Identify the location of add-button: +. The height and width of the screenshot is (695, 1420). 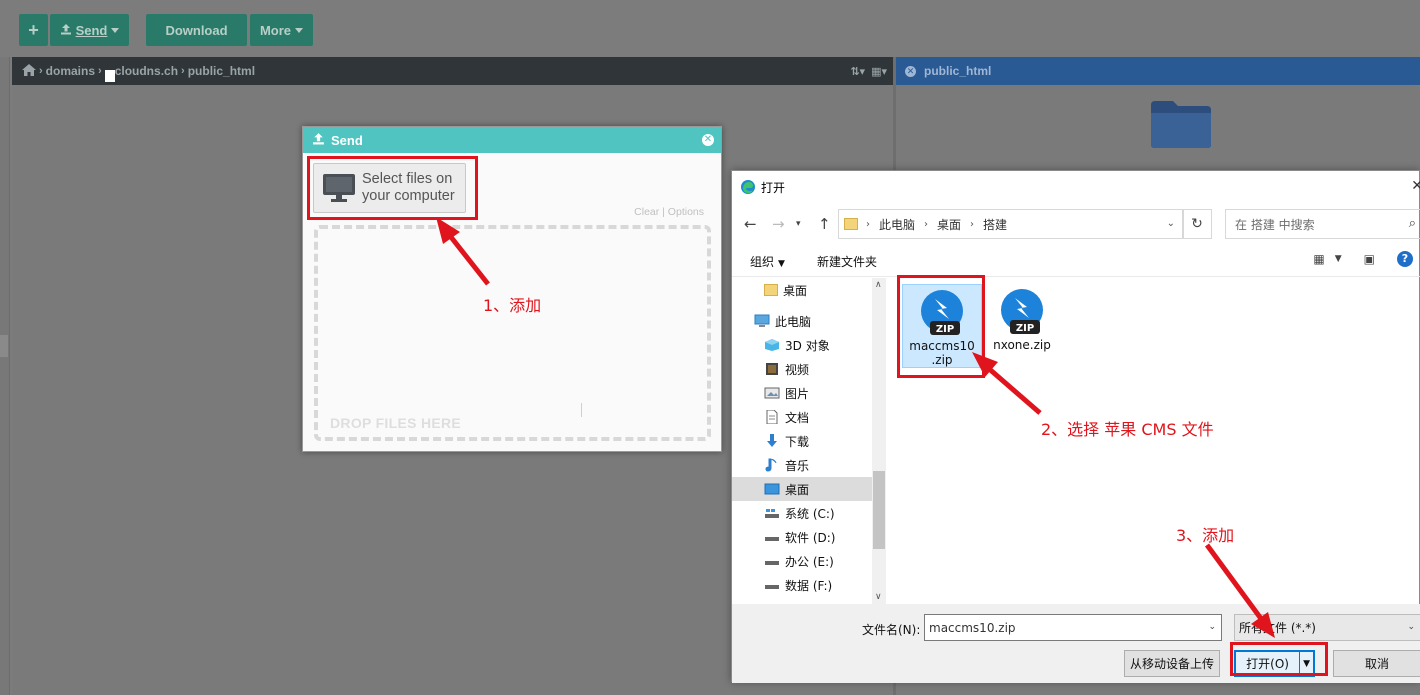
(33, 30).